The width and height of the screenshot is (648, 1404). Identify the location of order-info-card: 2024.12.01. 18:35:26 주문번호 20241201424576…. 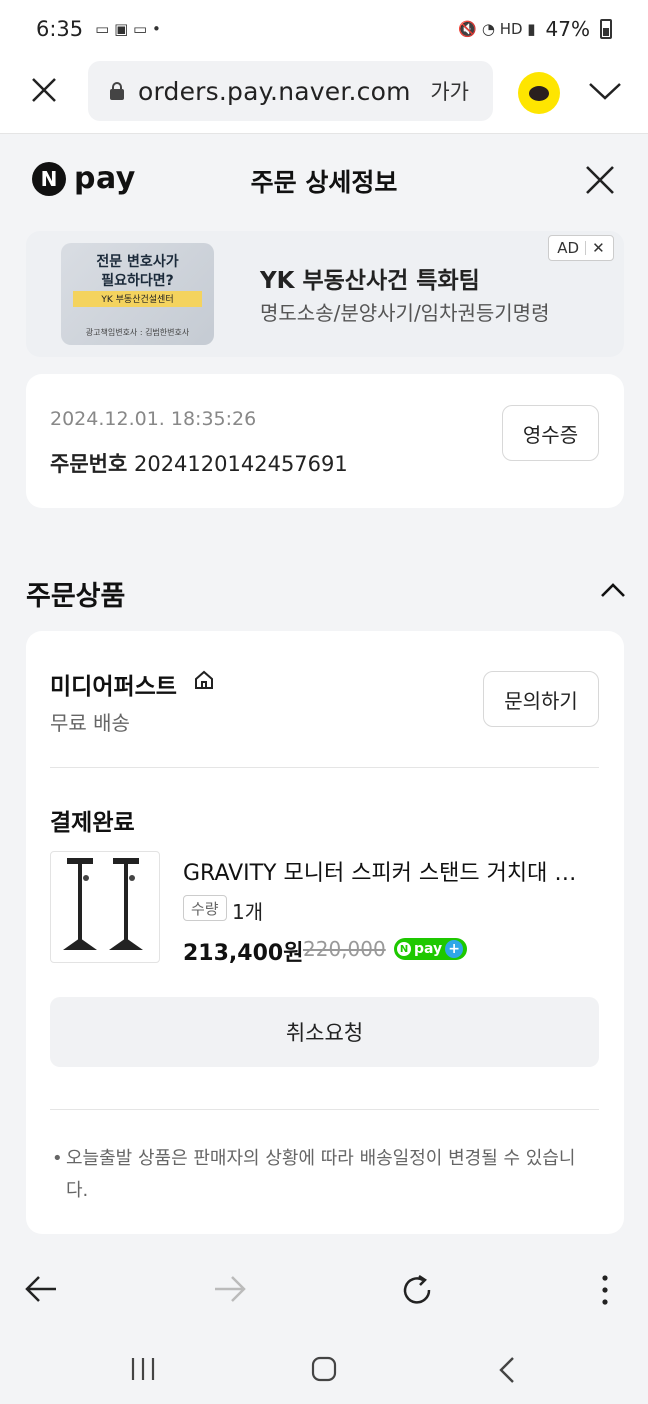
(325, 441).